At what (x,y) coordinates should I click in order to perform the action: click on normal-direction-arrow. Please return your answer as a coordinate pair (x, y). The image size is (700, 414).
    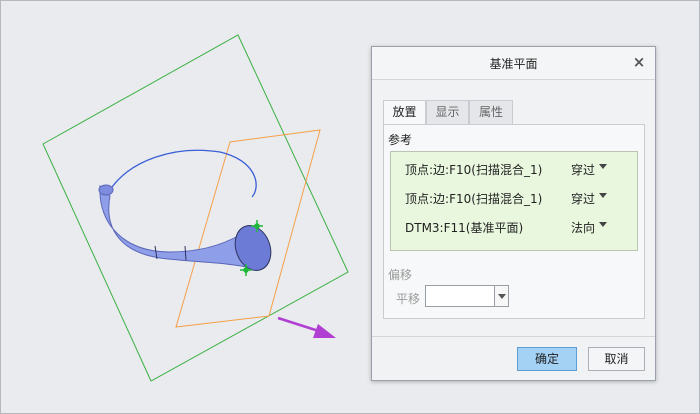
    Looking at the image, I should click on (306, 327).